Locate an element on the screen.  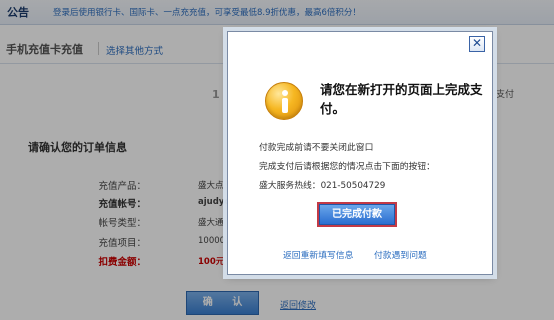
refill-info-link: 返回重新填写信息 is located at coordinates (318, 254).